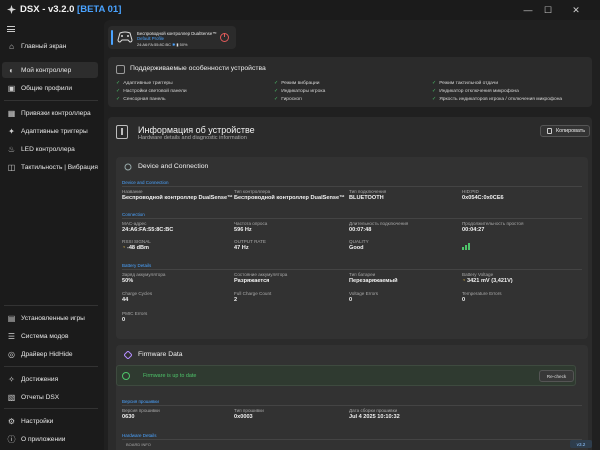 The height and width of the screenshot is (450, 600). I want to click on firmware-status-banner: Firmware is up to date Re-check, so click(346, 375).